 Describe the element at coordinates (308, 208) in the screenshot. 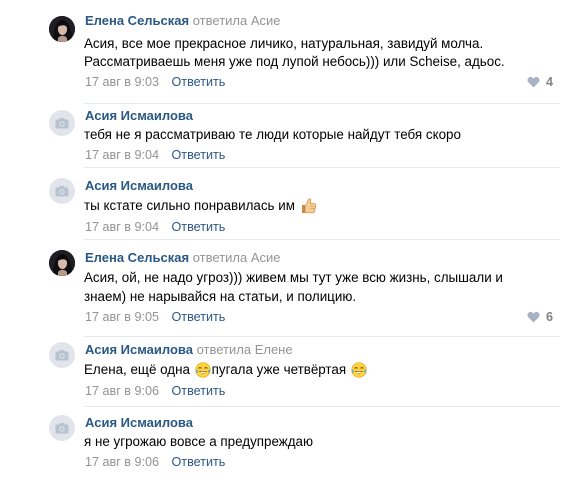

I see `thumbs-up-emoji` at that location.